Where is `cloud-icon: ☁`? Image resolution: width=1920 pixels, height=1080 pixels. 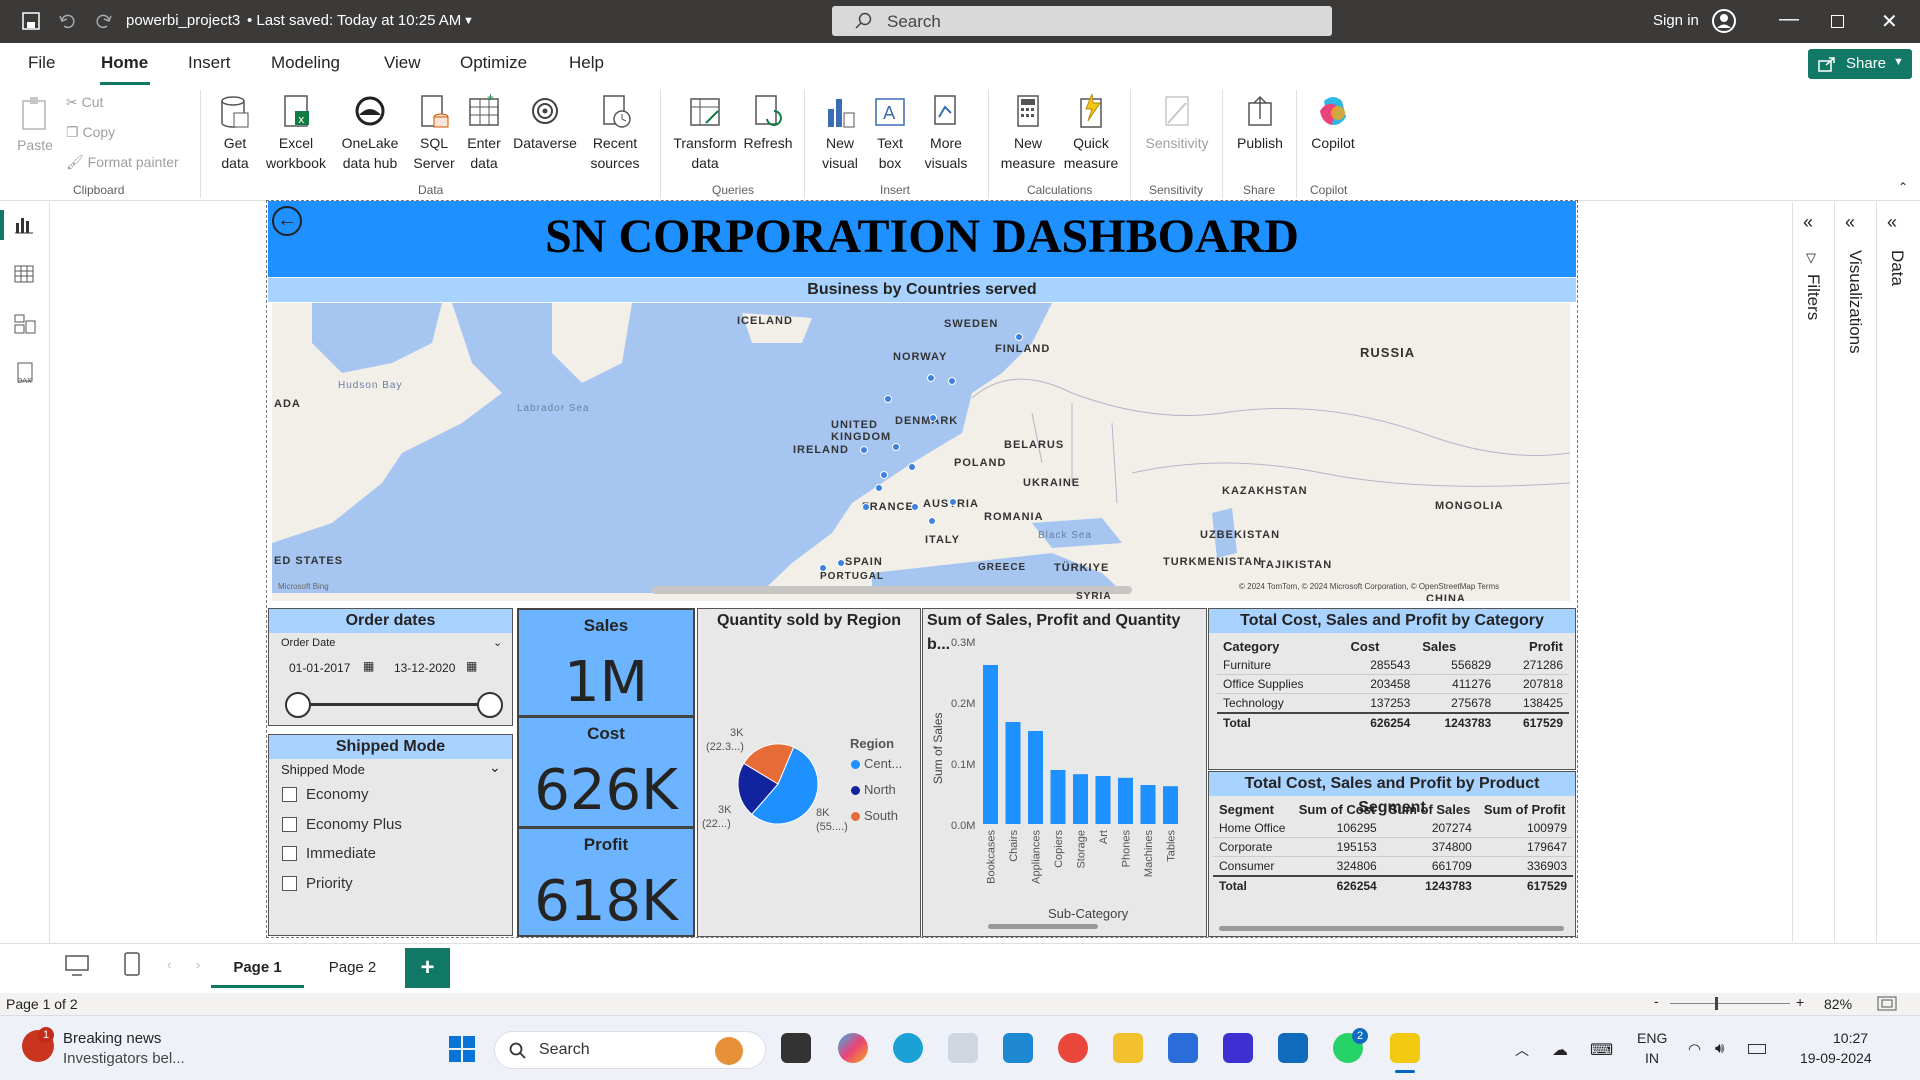 cloud-icon: ☁ is located at coordinates (1560, 1050).